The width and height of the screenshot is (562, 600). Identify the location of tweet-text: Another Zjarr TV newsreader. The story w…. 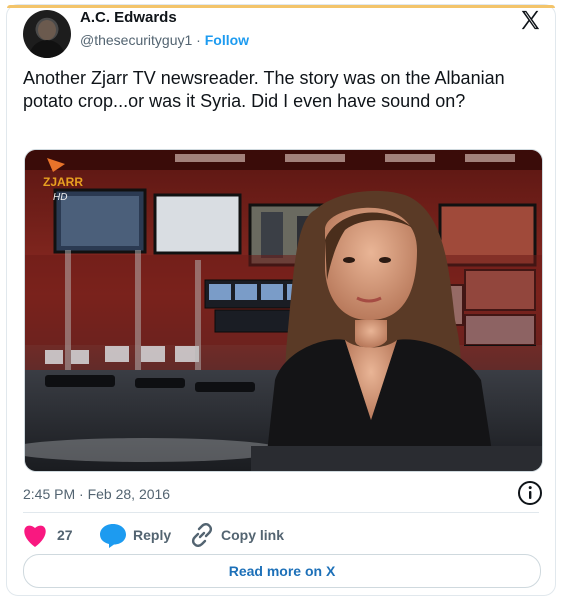
(264, 89).